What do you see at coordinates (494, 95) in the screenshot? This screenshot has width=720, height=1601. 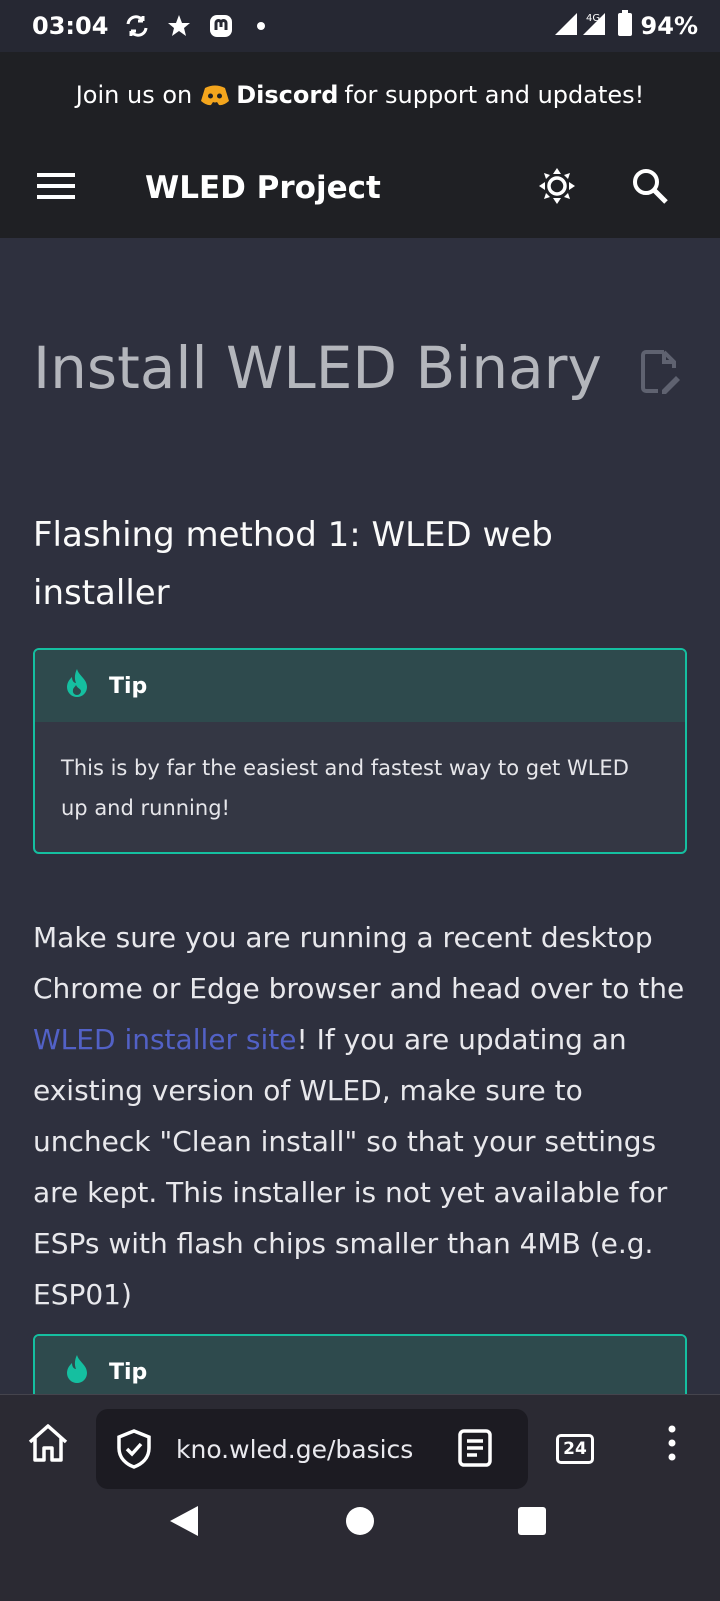 I see `announcement-suffix: for support and updates!` at bounding box center [494, 95].